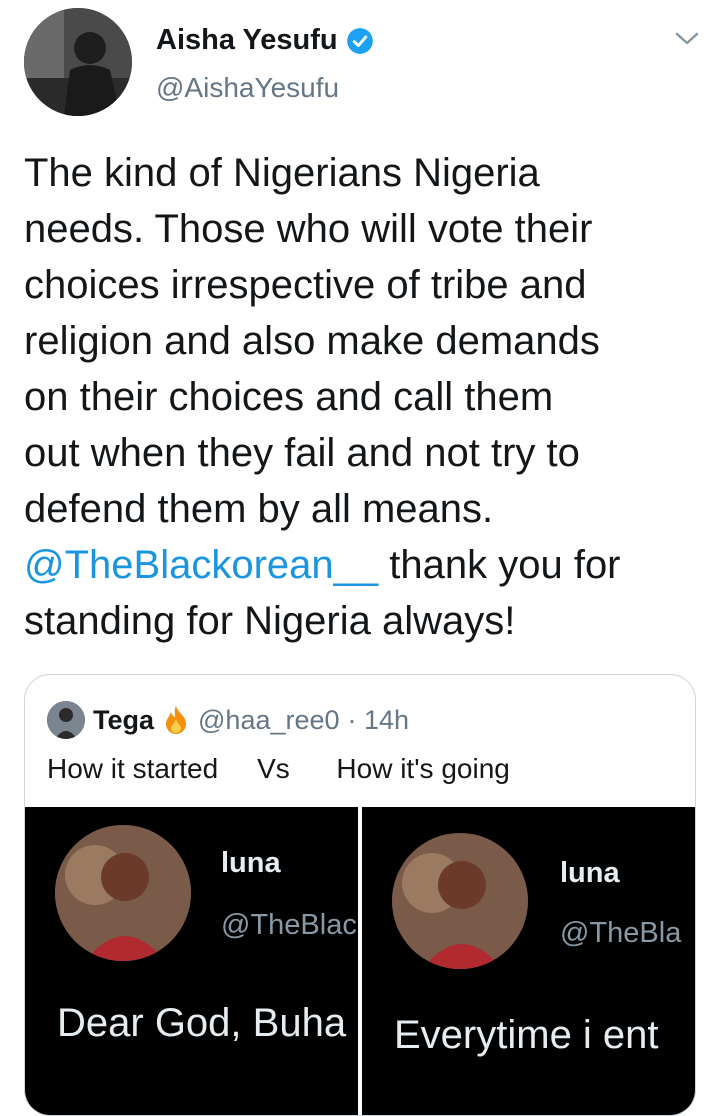 The image size is (720, 1116). I want to click on mention-link: @TheBlackorean__, so click(201, 565).